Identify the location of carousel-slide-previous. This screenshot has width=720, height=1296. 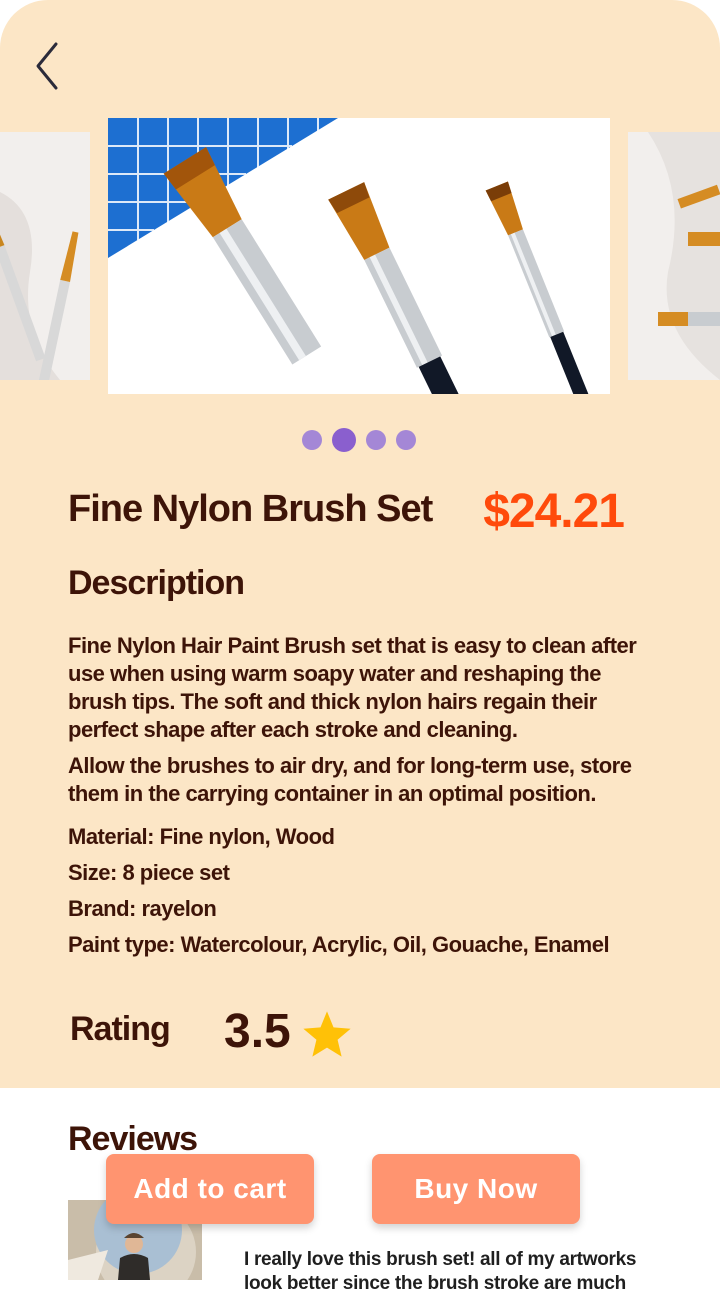
(45, 256).